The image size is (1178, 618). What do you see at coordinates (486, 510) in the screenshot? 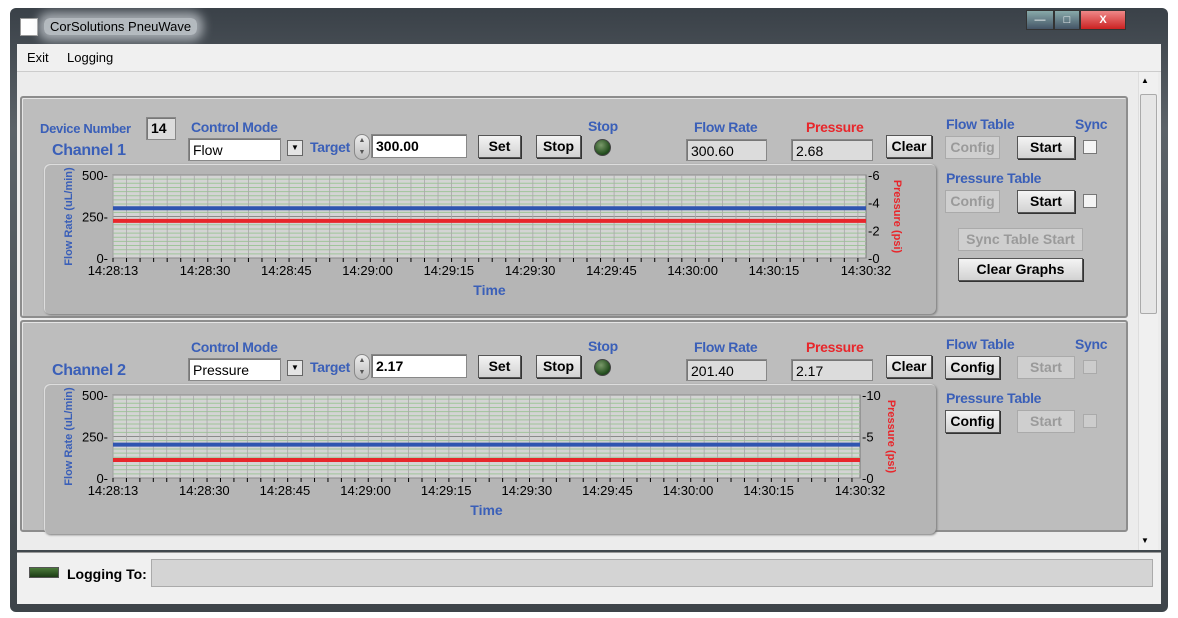
I see `x-axis-title: Time` at bounding box center [486, 510].